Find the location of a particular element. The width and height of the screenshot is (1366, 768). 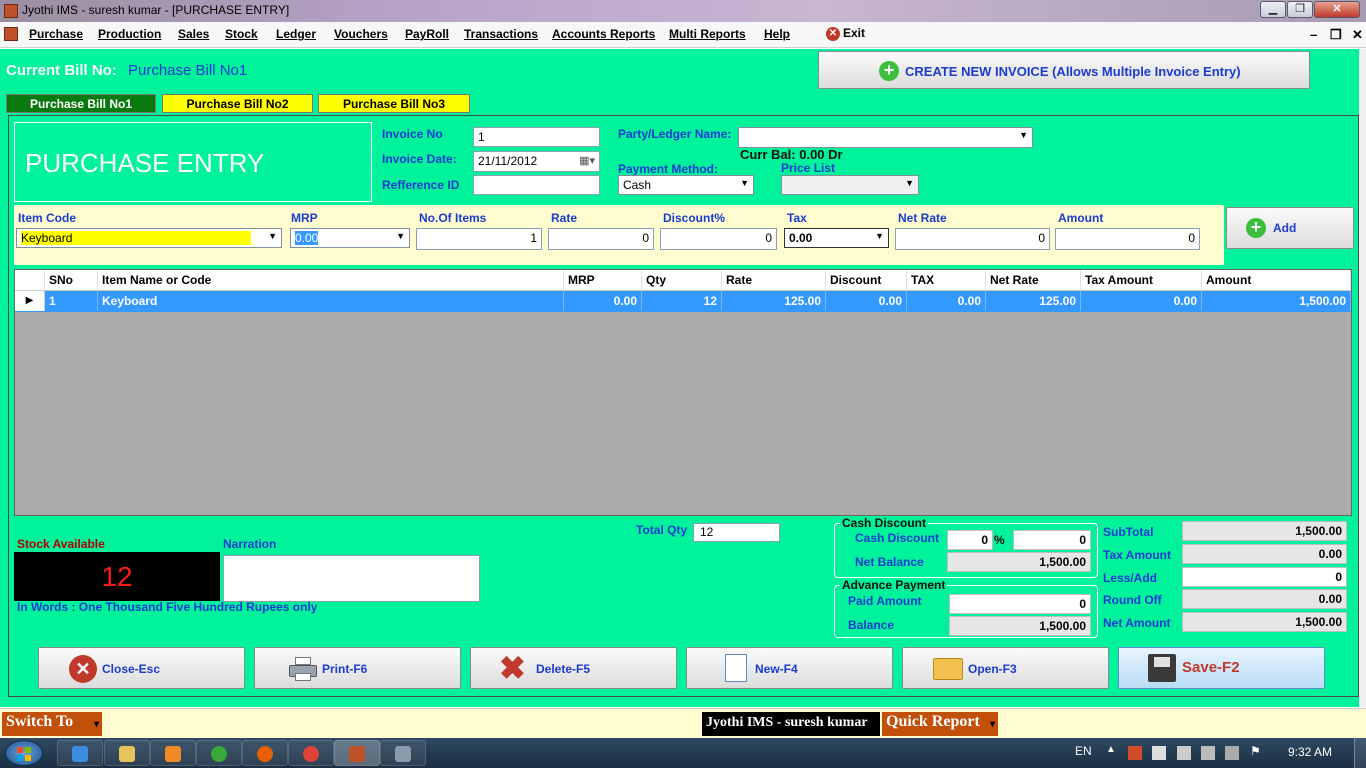

col-header-net-rate: Net Rate is located at coordinates (1033, 280).